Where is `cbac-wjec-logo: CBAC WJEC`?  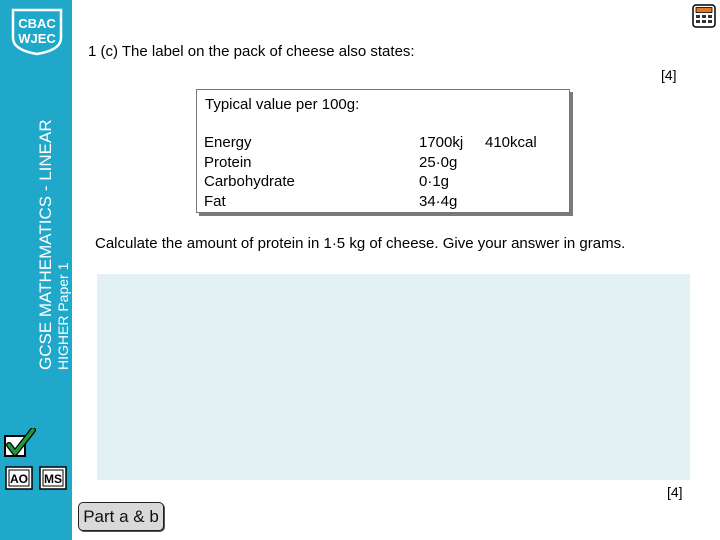 cbac-wjec-logo: CBAC WJEC is located at coordinates (37, 31).